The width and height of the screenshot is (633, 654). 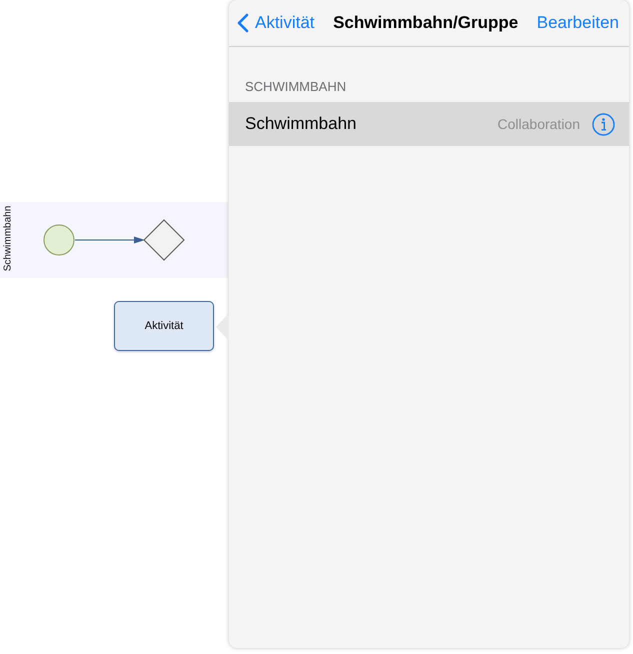 I want to click on gateway, so click(x=164, y=240).